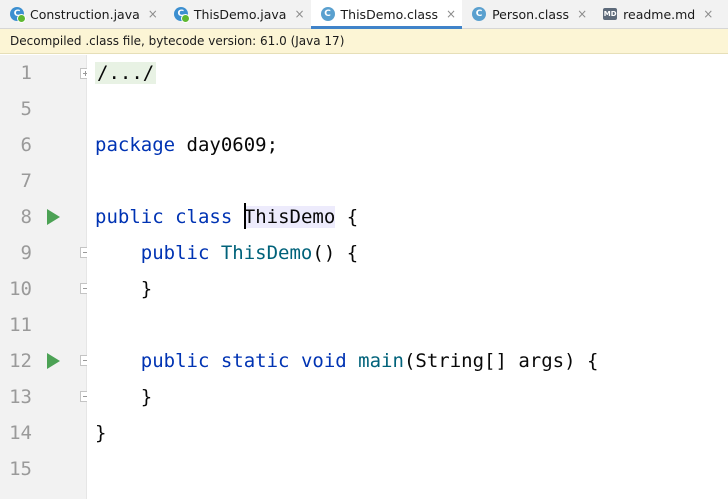 This screenshot has width=728, height=499. I want to click on line-number: 15, so click(20, 469).